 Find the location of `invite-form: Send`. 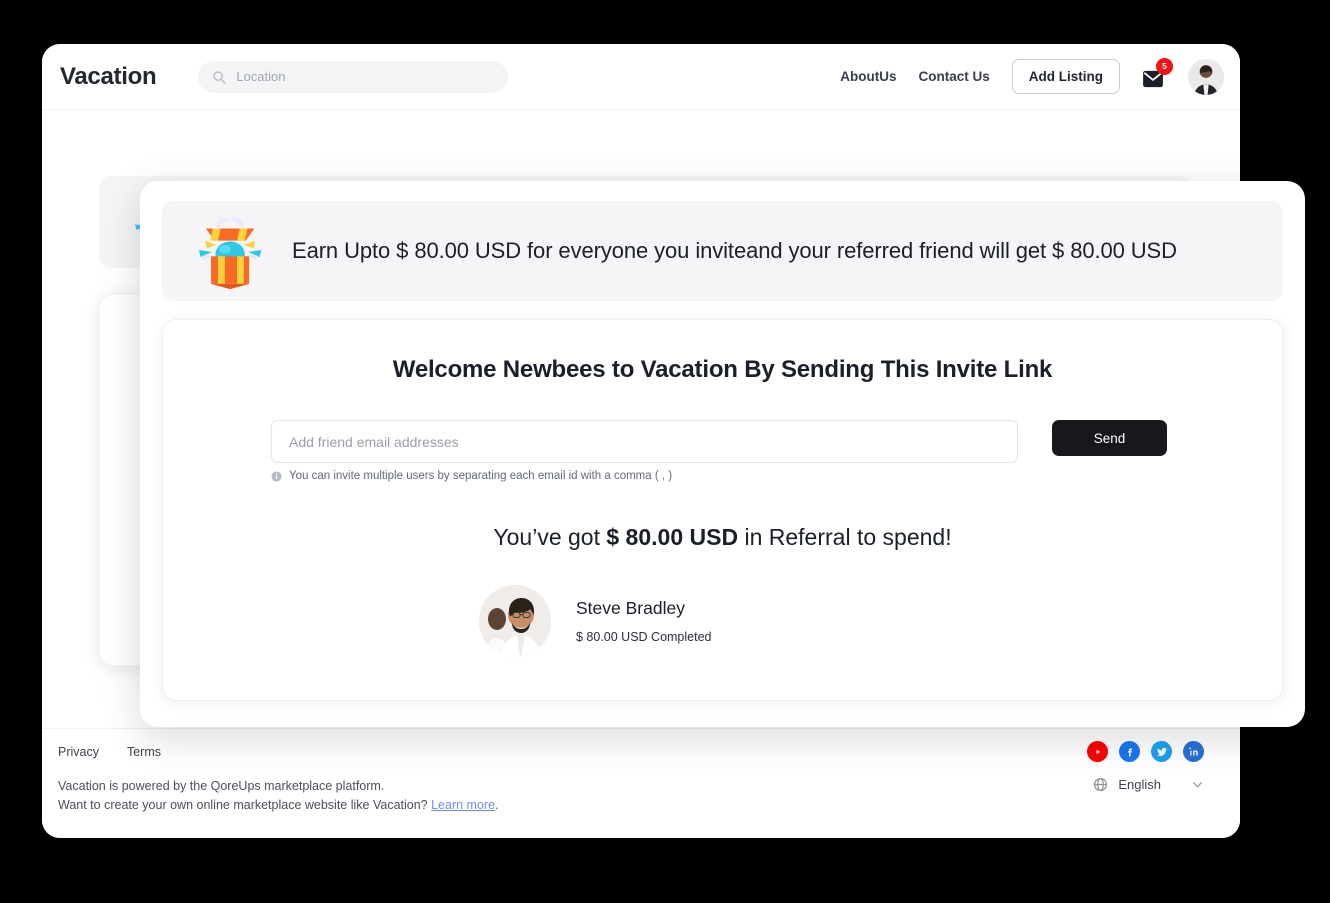

invite-form: Send is located at coordinates (722, 441).